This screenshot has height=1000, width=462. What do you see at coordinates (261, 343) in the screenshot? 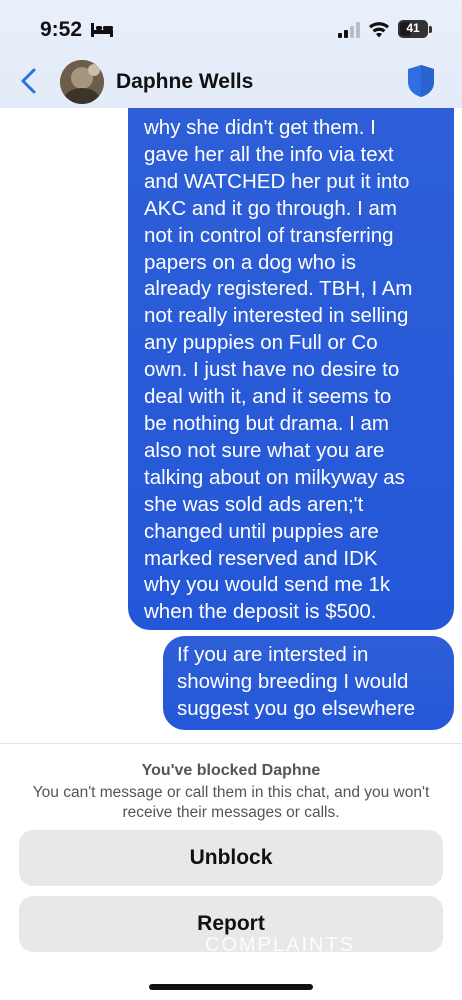
I see `message-line: any puppies on Full or Co` at bounding box center [261, 343].